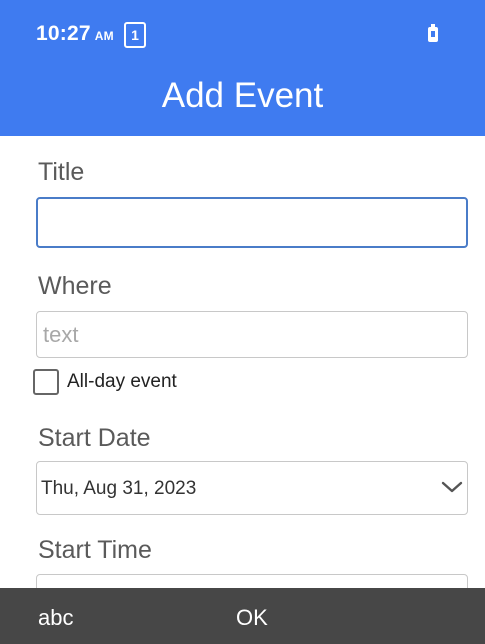 This screenshot has height=644, width=485. I want to click on all-day-checkbox, so click(46, 382).